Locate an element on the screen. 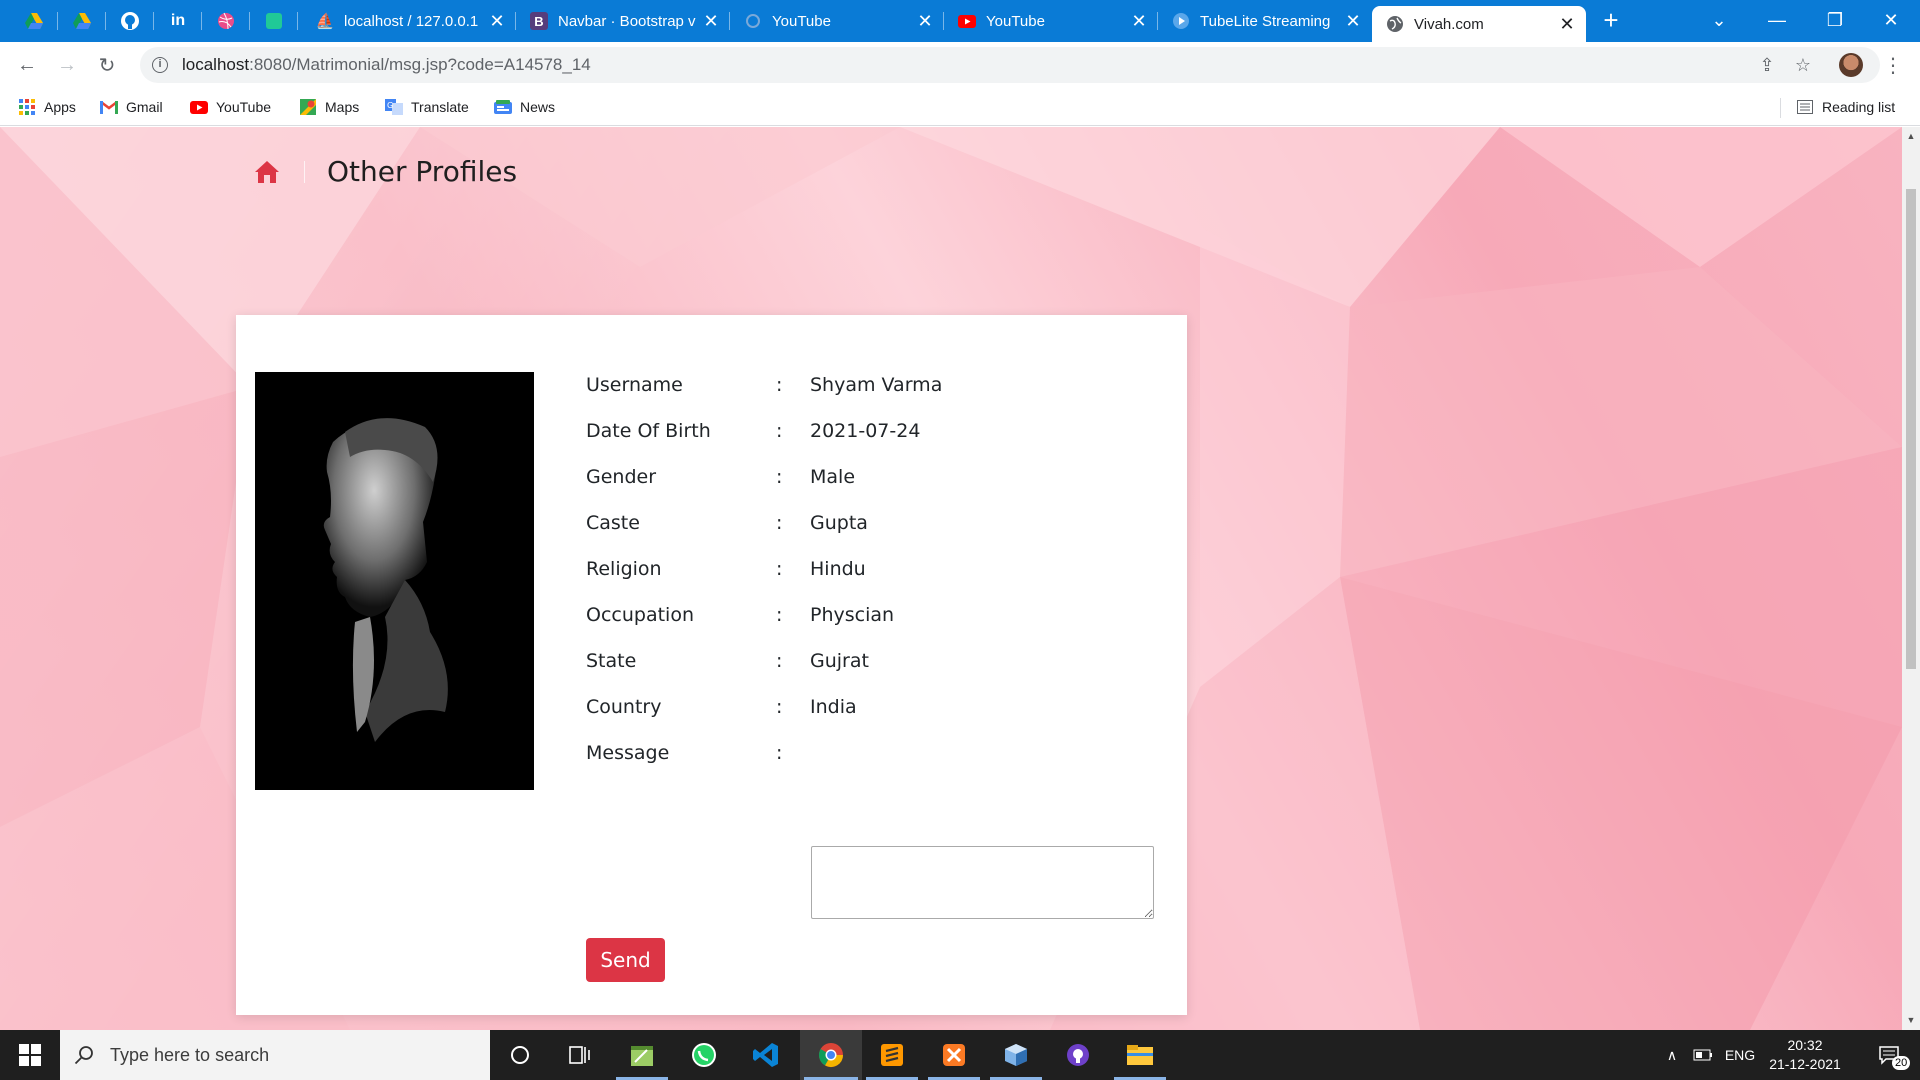 This screenshot has width=1920, height=1080. pinned-tab-dribbble is located at coordinates (226, 21).